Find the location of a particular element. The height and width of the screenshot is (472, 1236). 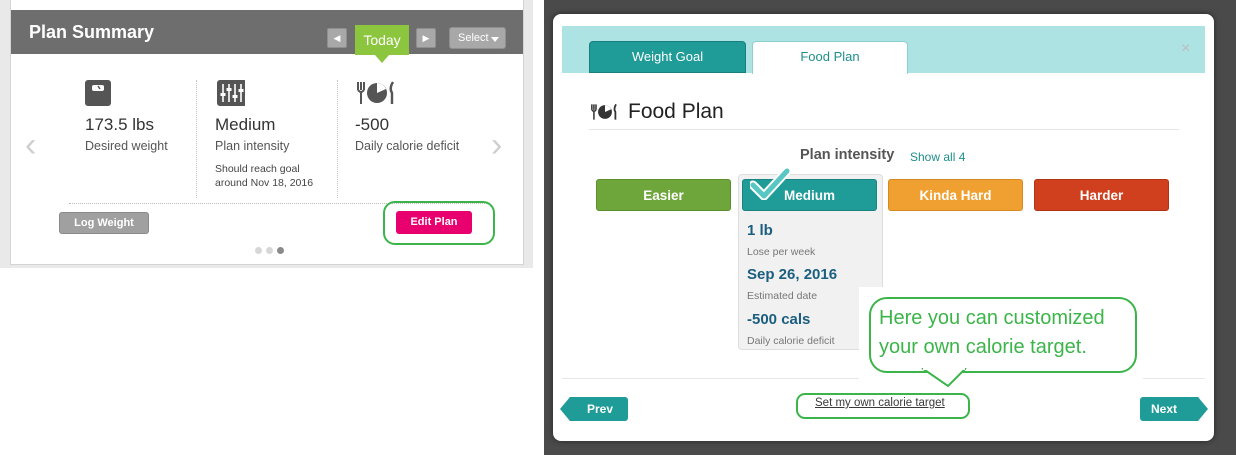

tab-food-plan: Food Plan is located at coordinates (830, 57).